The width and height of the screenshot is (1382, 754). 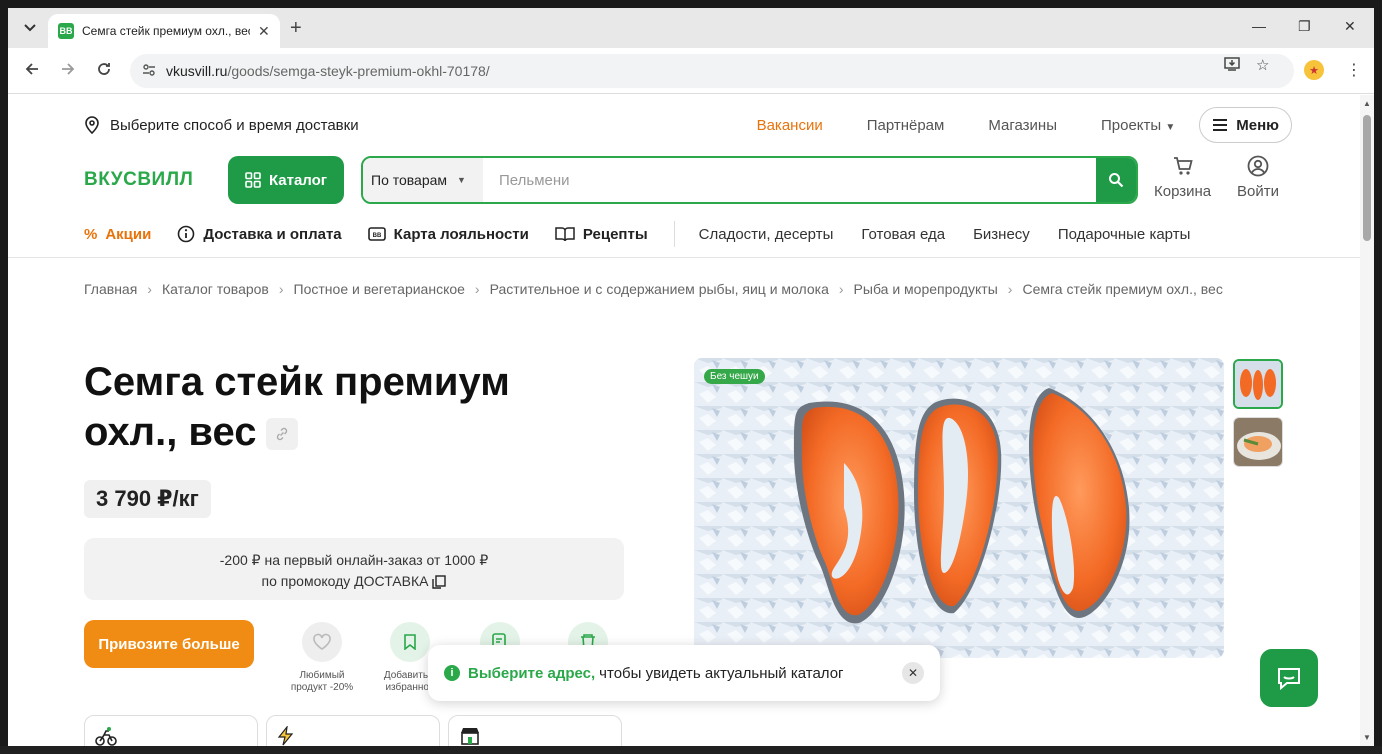 I want to click on hamburger-icon, so click(x=1220, y=125).